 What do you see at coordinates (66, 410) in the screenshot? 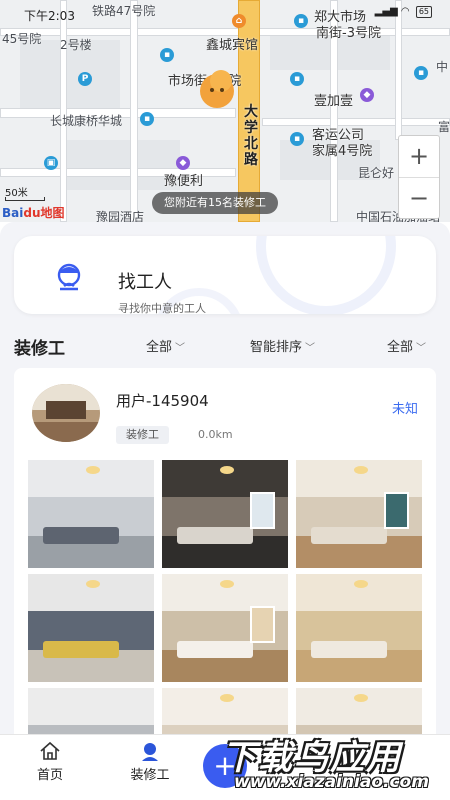
I see `avatar-wall` at bounding box center [66, 410].